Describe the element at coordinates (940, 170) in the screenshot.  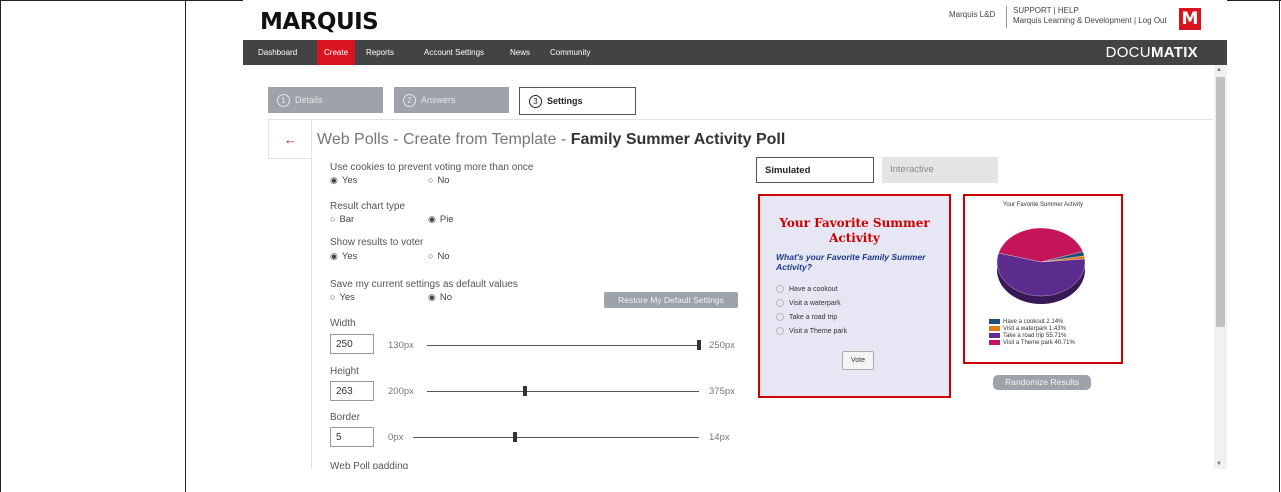
I see `tab-interactive: Interactive` at that location.